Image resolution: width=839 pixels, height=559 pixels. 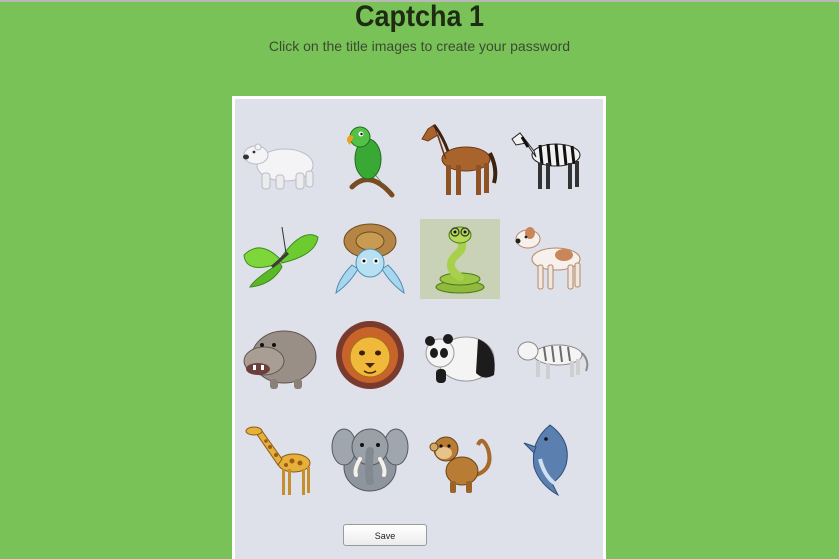 What do you see at coordinates (546, 160) in the screenshot?
I see `zebra-icon` at bounding box center [546, 160].